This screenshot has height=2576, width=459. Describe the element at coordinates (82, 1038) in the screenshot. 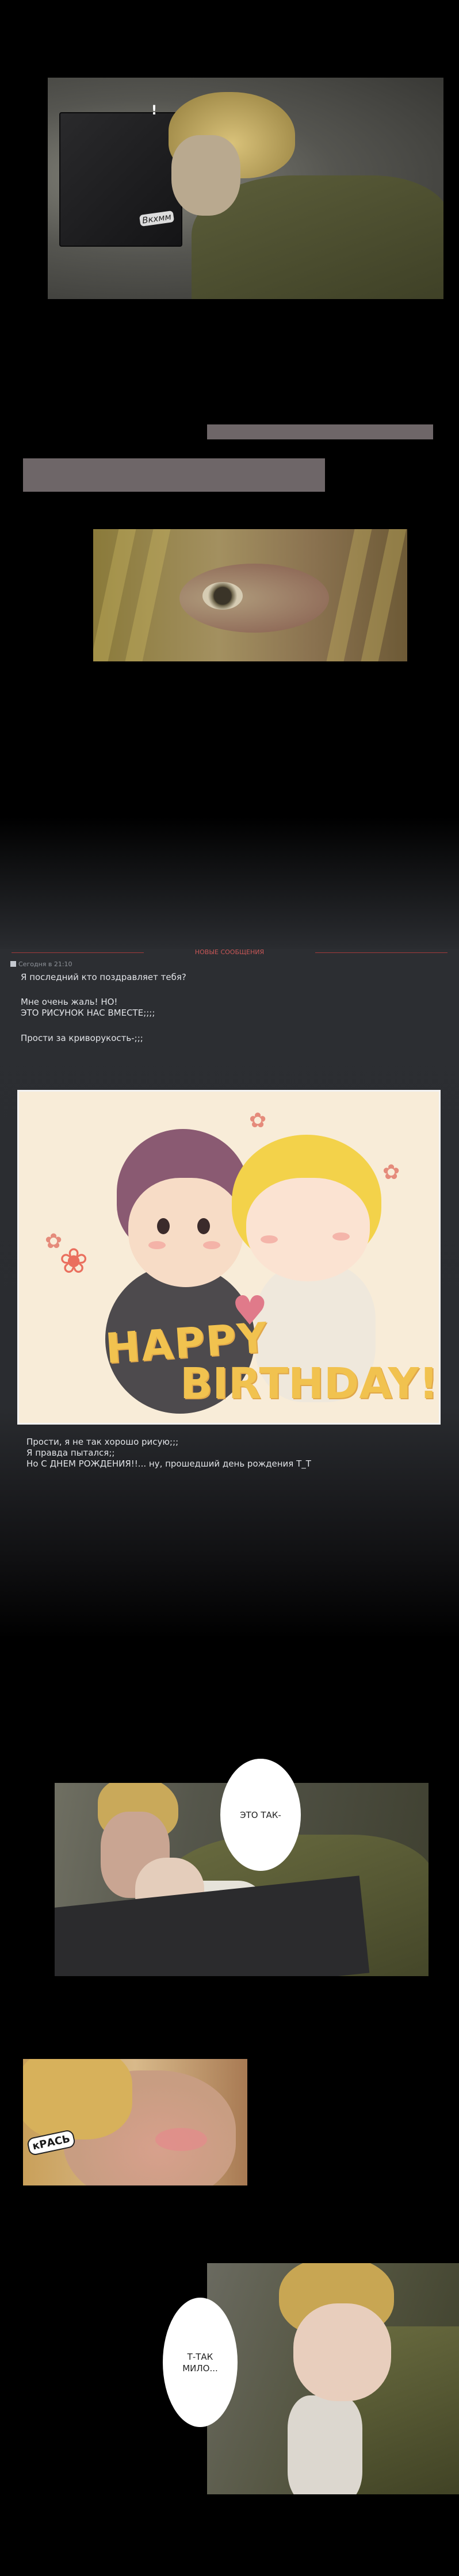

I see `message-text: Прости за криворукость-;;;` at that location.